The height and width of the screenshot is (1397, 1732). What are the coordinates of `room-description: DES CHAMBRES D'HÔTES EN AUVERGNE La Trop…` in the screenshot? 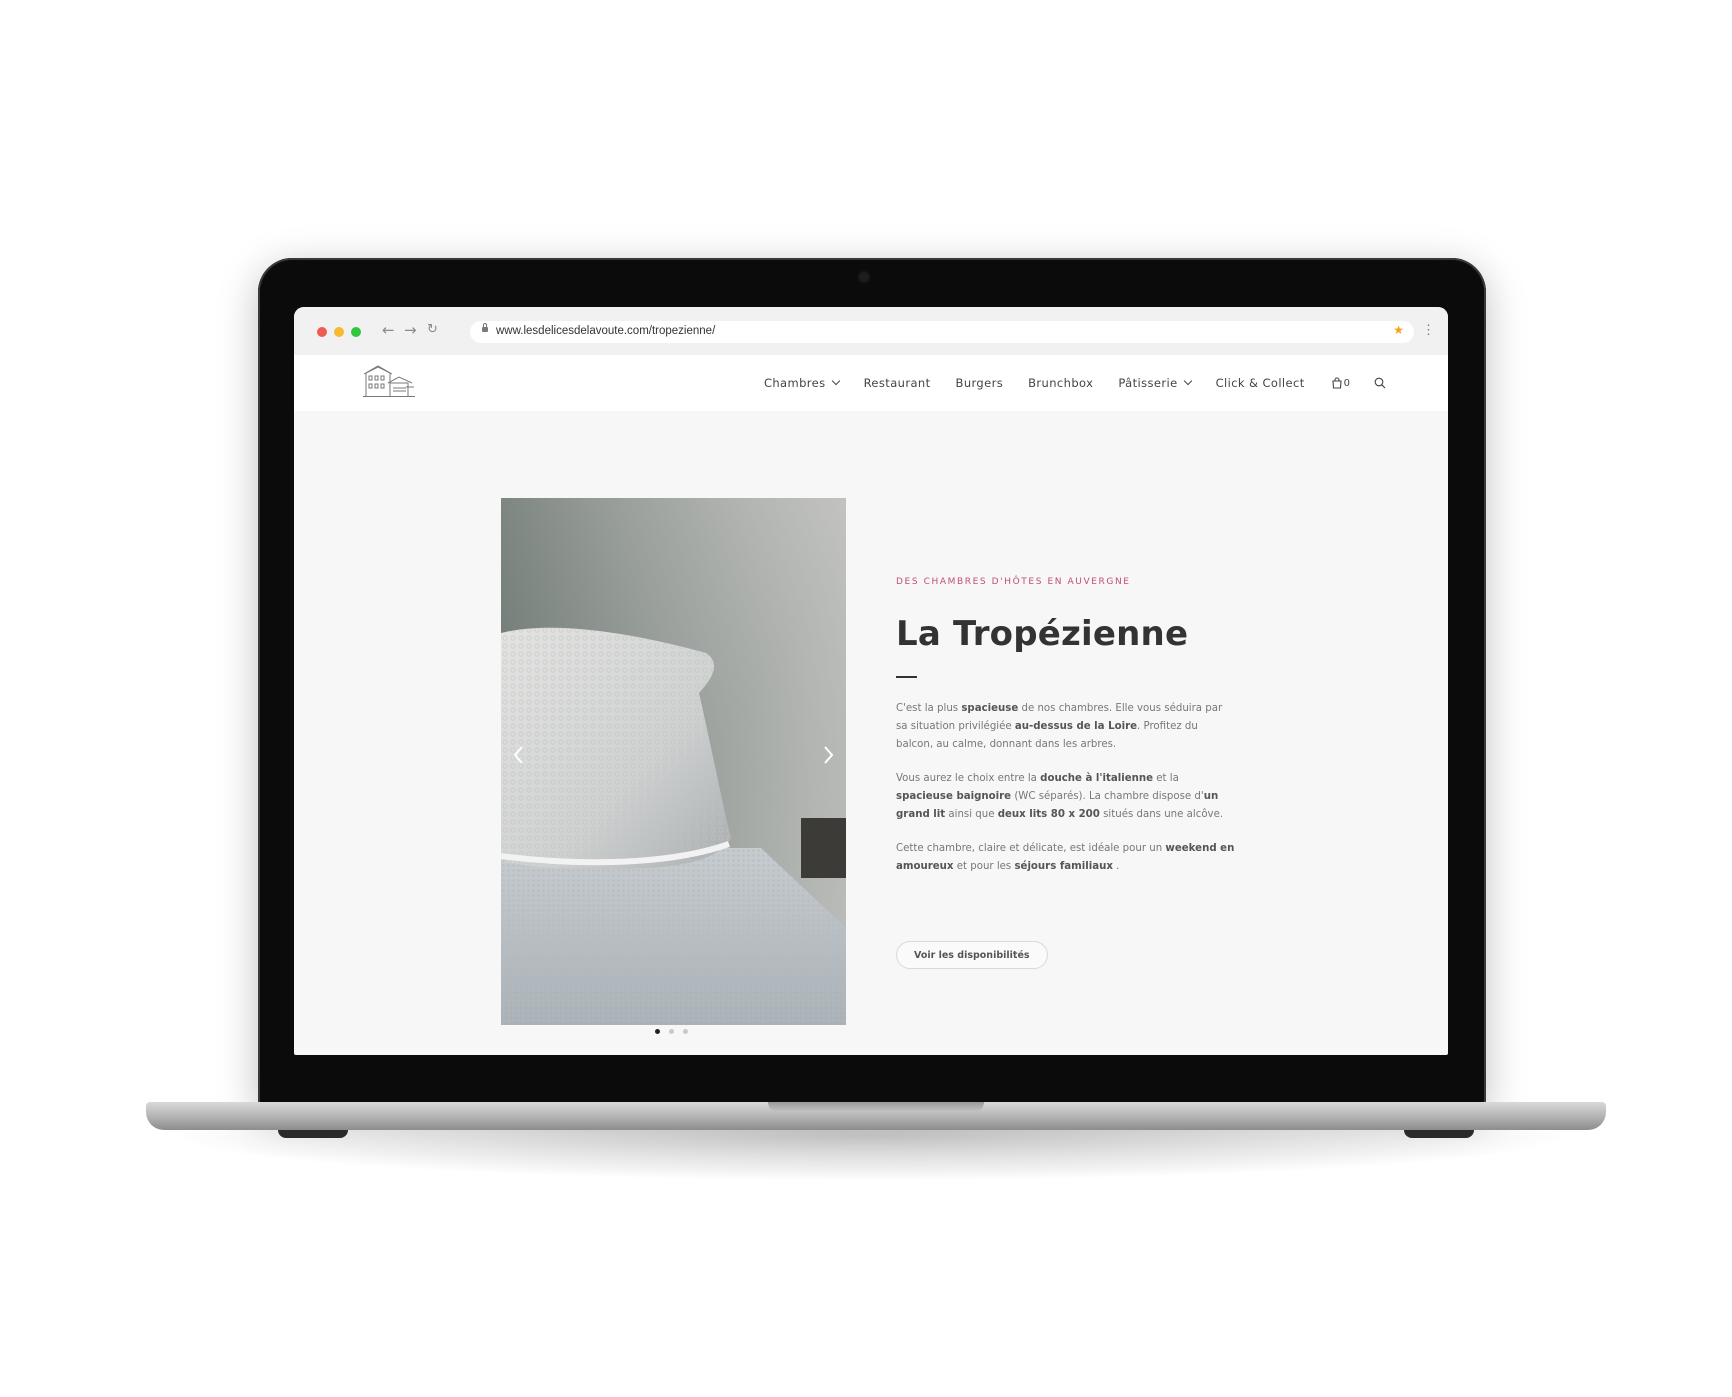 It's located at (1066, 726).